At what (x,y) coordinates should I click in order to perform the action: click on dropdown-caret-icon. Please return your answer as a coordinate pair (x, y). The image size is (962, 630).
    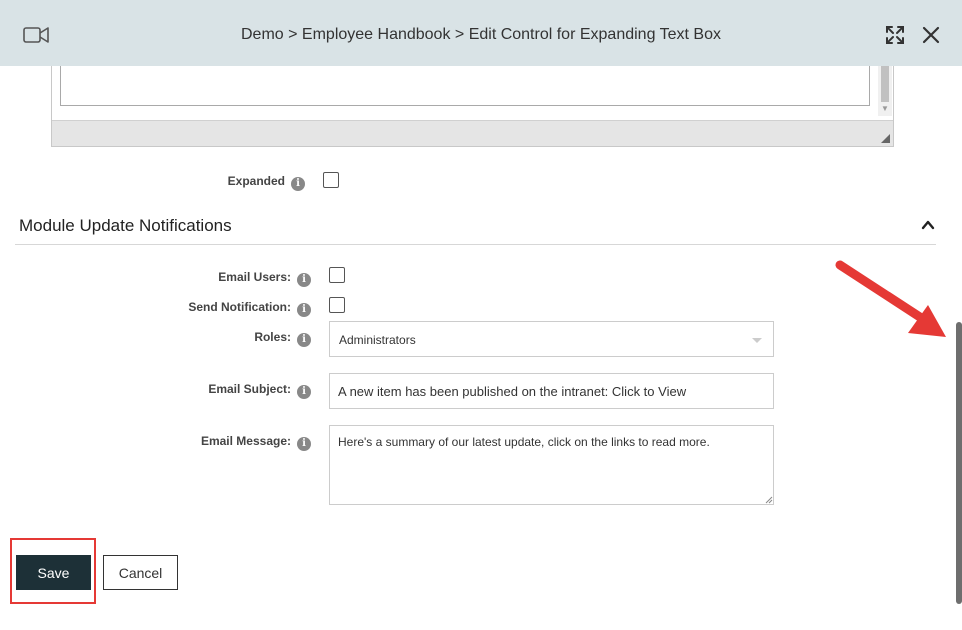
    Looking at the image, I should click on (757, 340).